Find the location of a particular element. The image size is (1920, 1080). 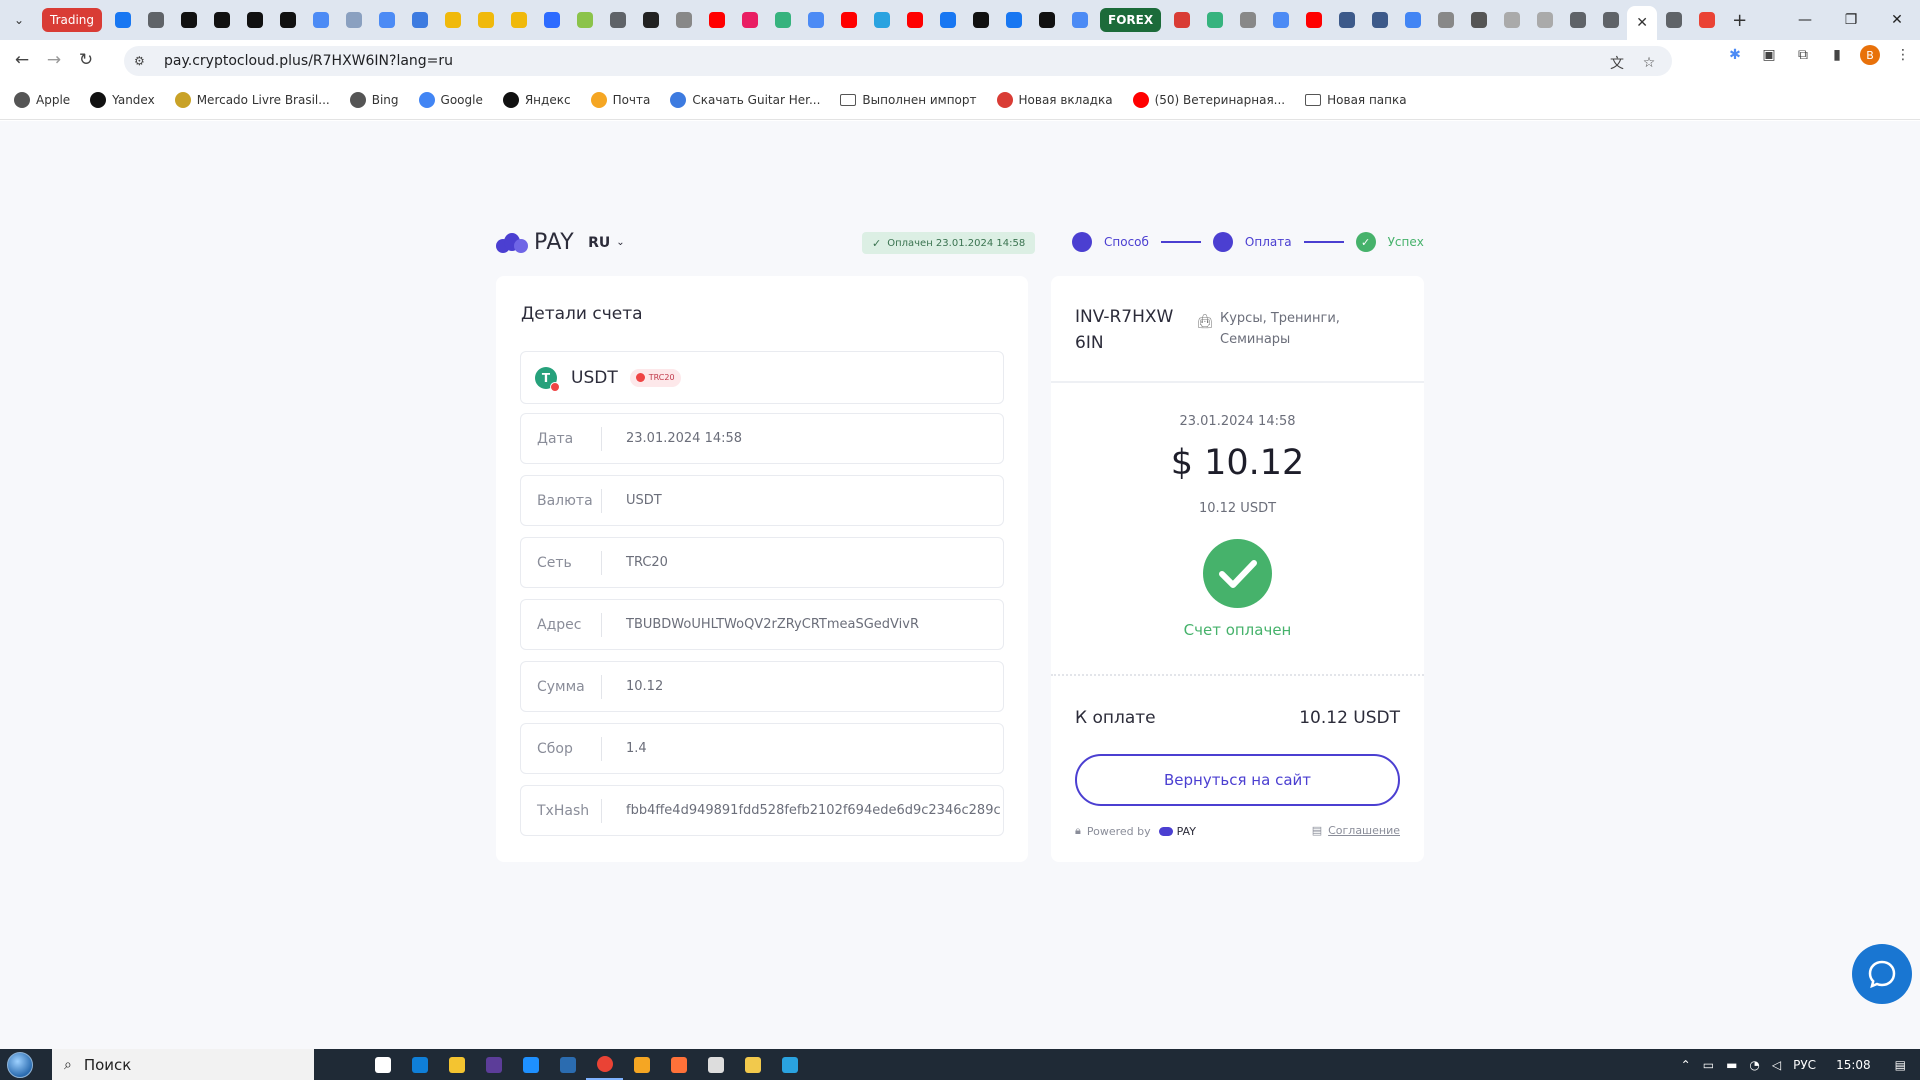

forward-icon: → is located at coordinates (54, 60).